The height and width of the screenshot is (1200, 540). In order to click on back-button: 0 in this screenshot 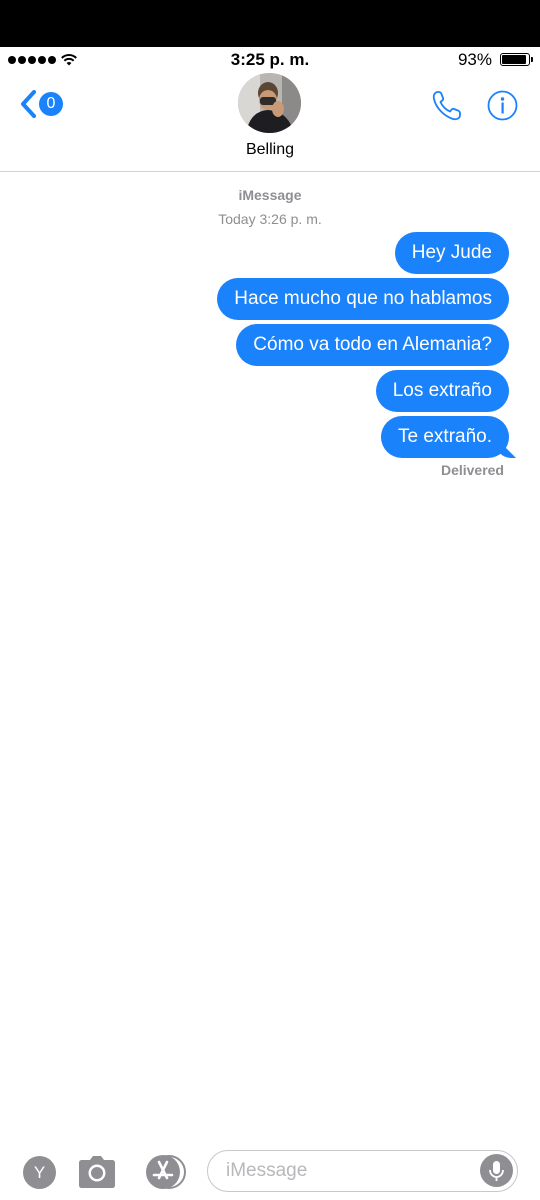, I will do `click(41, 104)`.